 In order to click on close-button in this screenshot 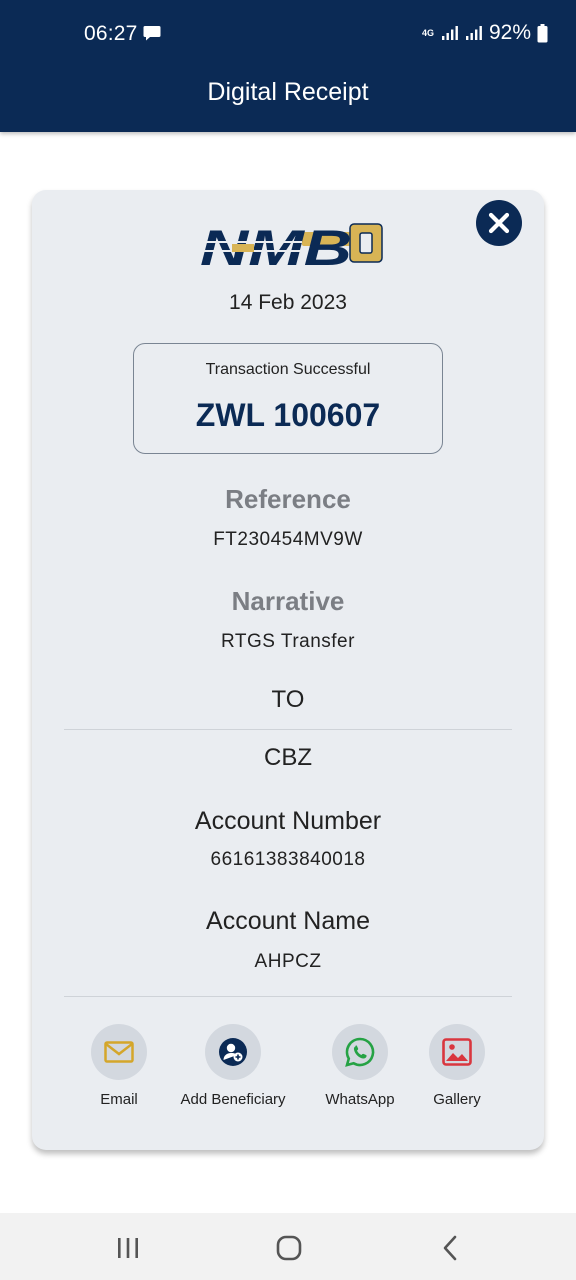, I will do `click(499, 223)`.